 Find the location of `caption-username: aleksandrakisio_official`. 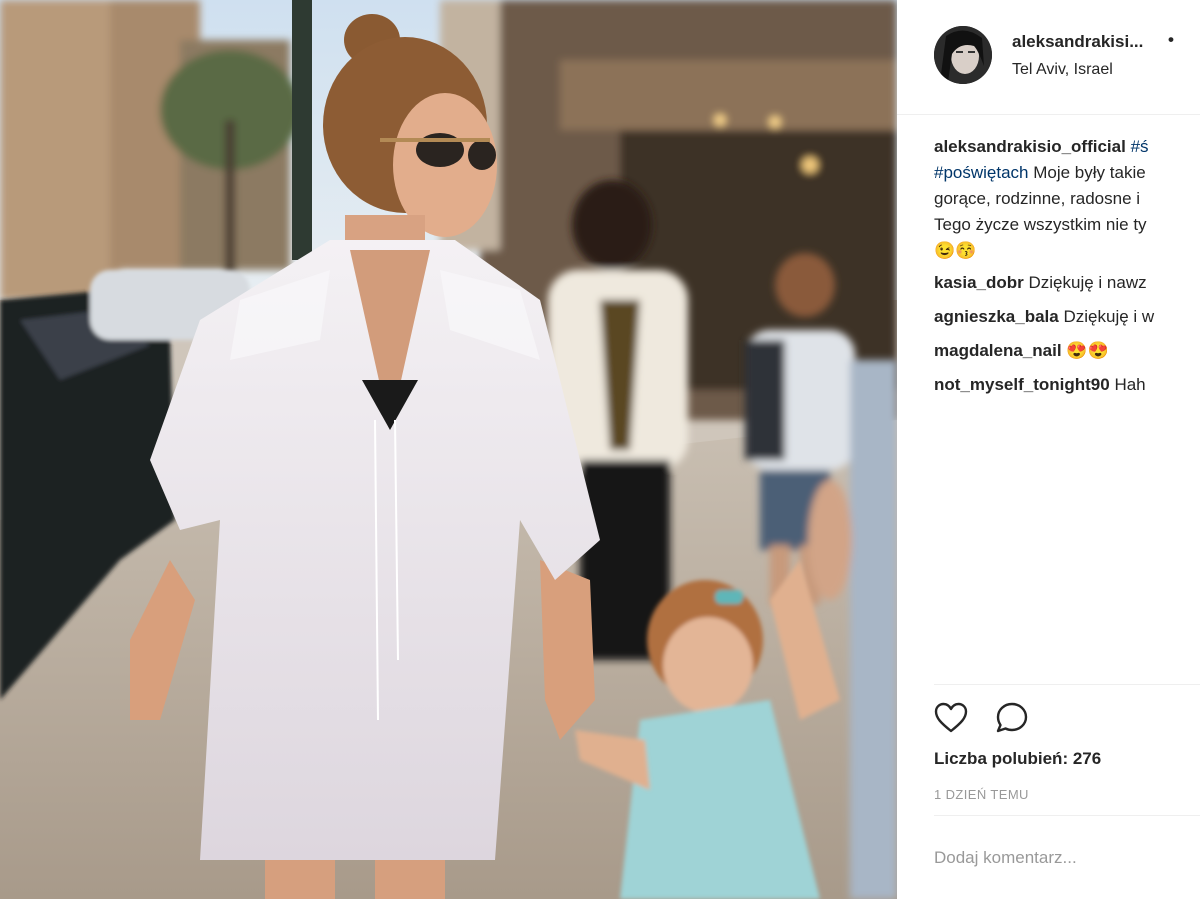

caption-username: aleksandrakisio_official is located at coordinates (1030, 146).